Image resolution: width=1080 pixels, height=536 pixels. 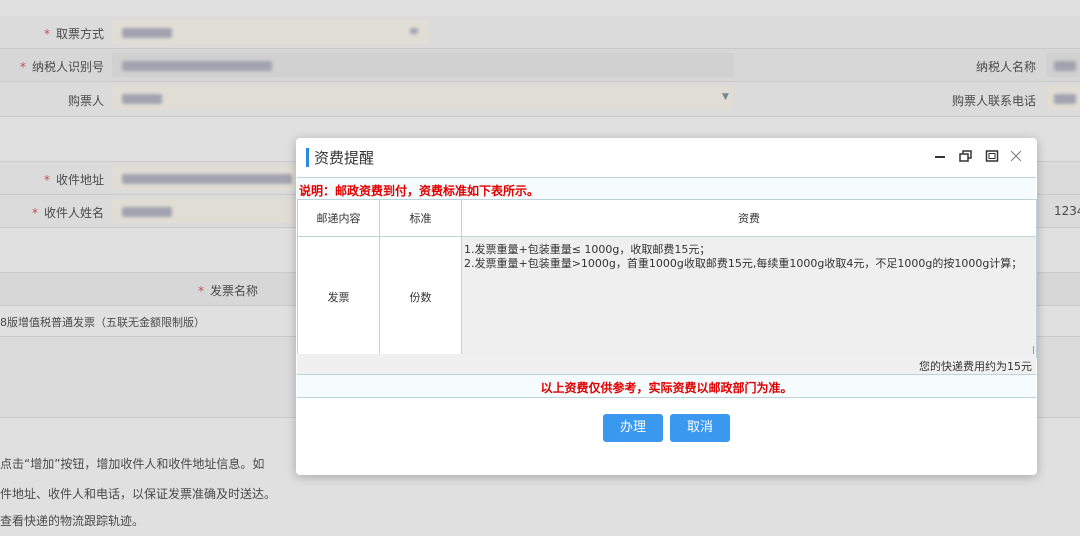 I want to click on close-icon, so click(x=1016, y=156).